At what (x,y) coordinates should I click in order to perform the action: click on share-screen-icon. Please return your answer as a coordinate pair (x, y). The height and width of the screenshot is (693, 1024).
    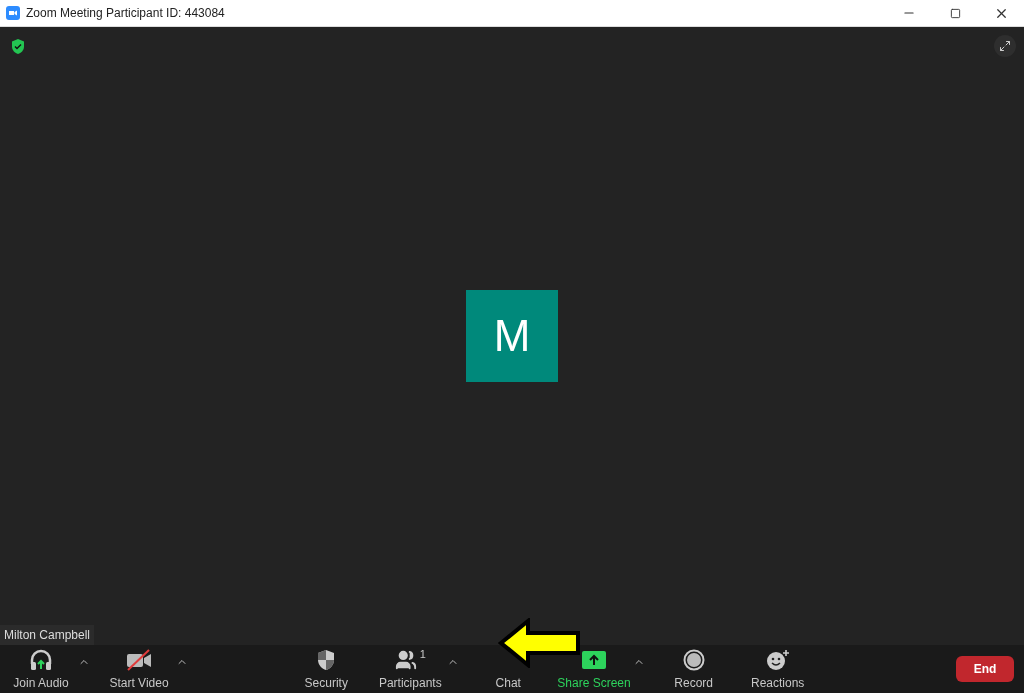
    Looking at the image, I should click on (594, 660).